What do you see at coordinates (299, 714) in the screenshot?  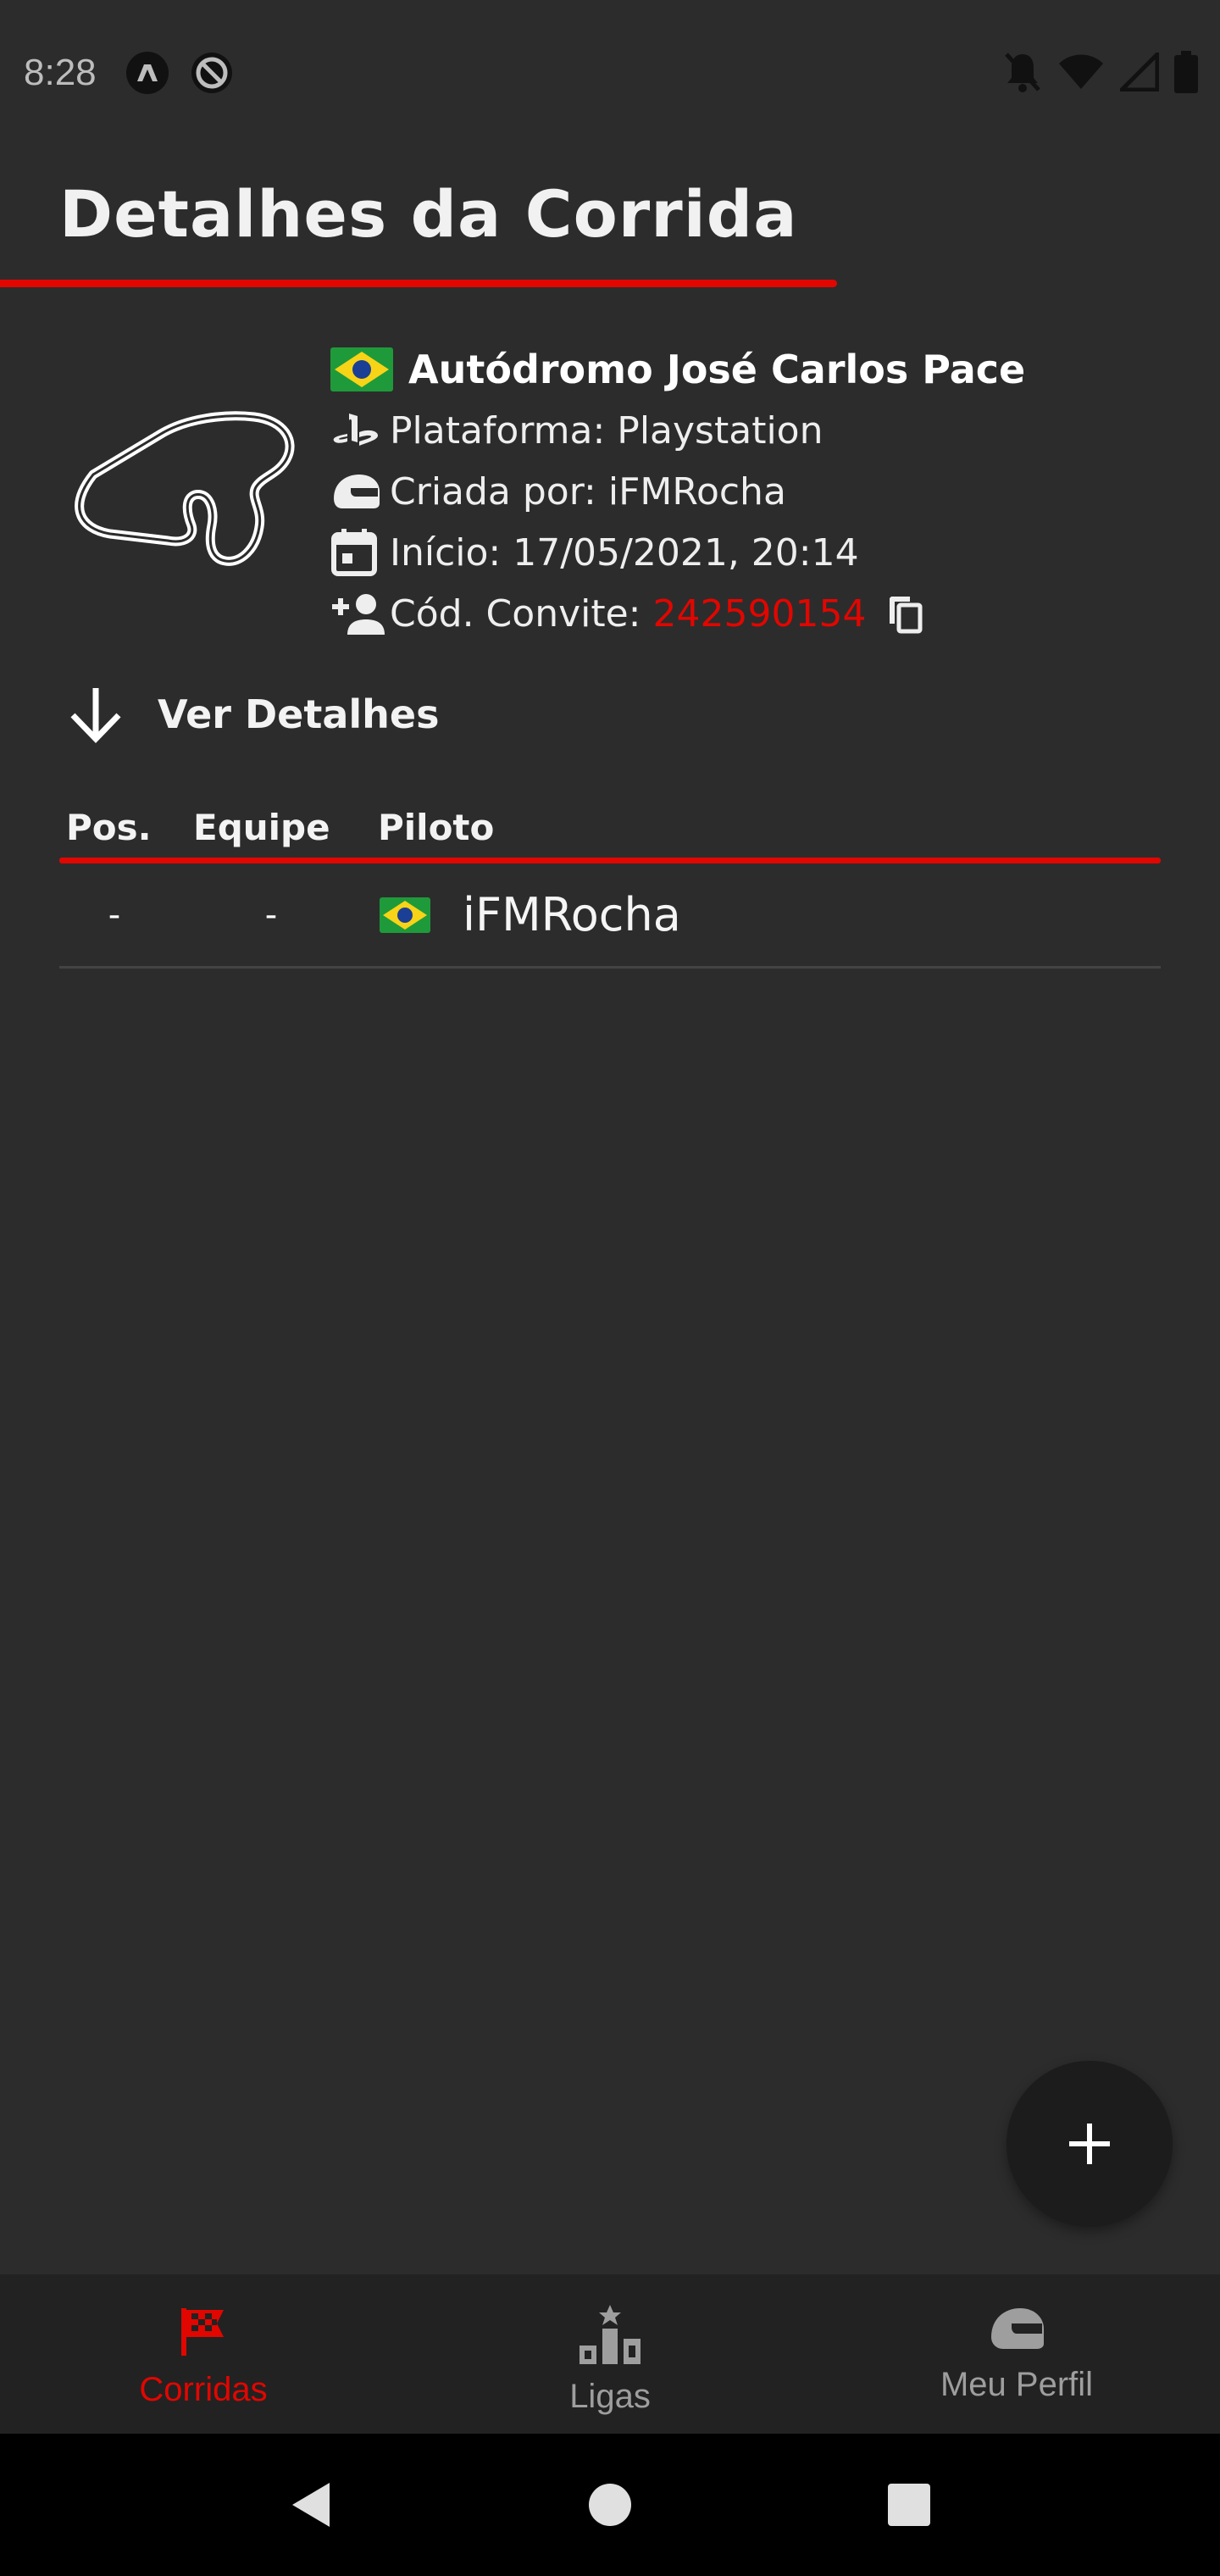 I see `details-toggle-label: Ver Detalhes` at bounding box center [299, 714].